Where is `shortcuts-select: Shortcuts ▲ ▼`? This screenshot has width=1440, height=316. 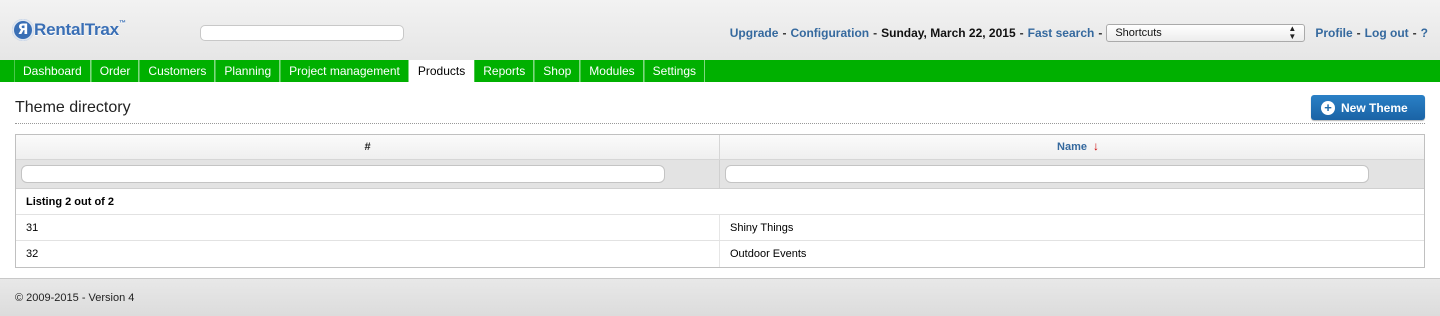
shortcuts-select: Shortcuts ▲ ▼ is located at coordinates (1206, 33).